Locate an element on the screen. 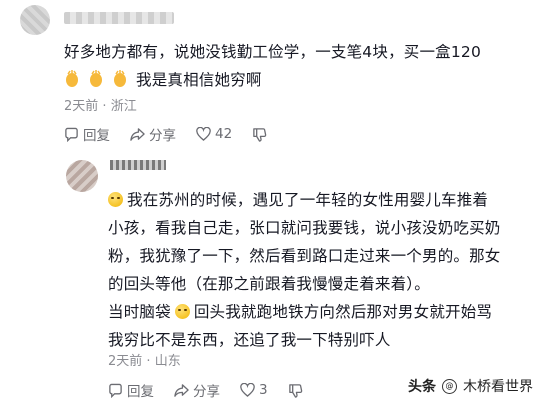 This screenshot has width=545, height=406. at-icon: @ is located at coordinates (449, 386).